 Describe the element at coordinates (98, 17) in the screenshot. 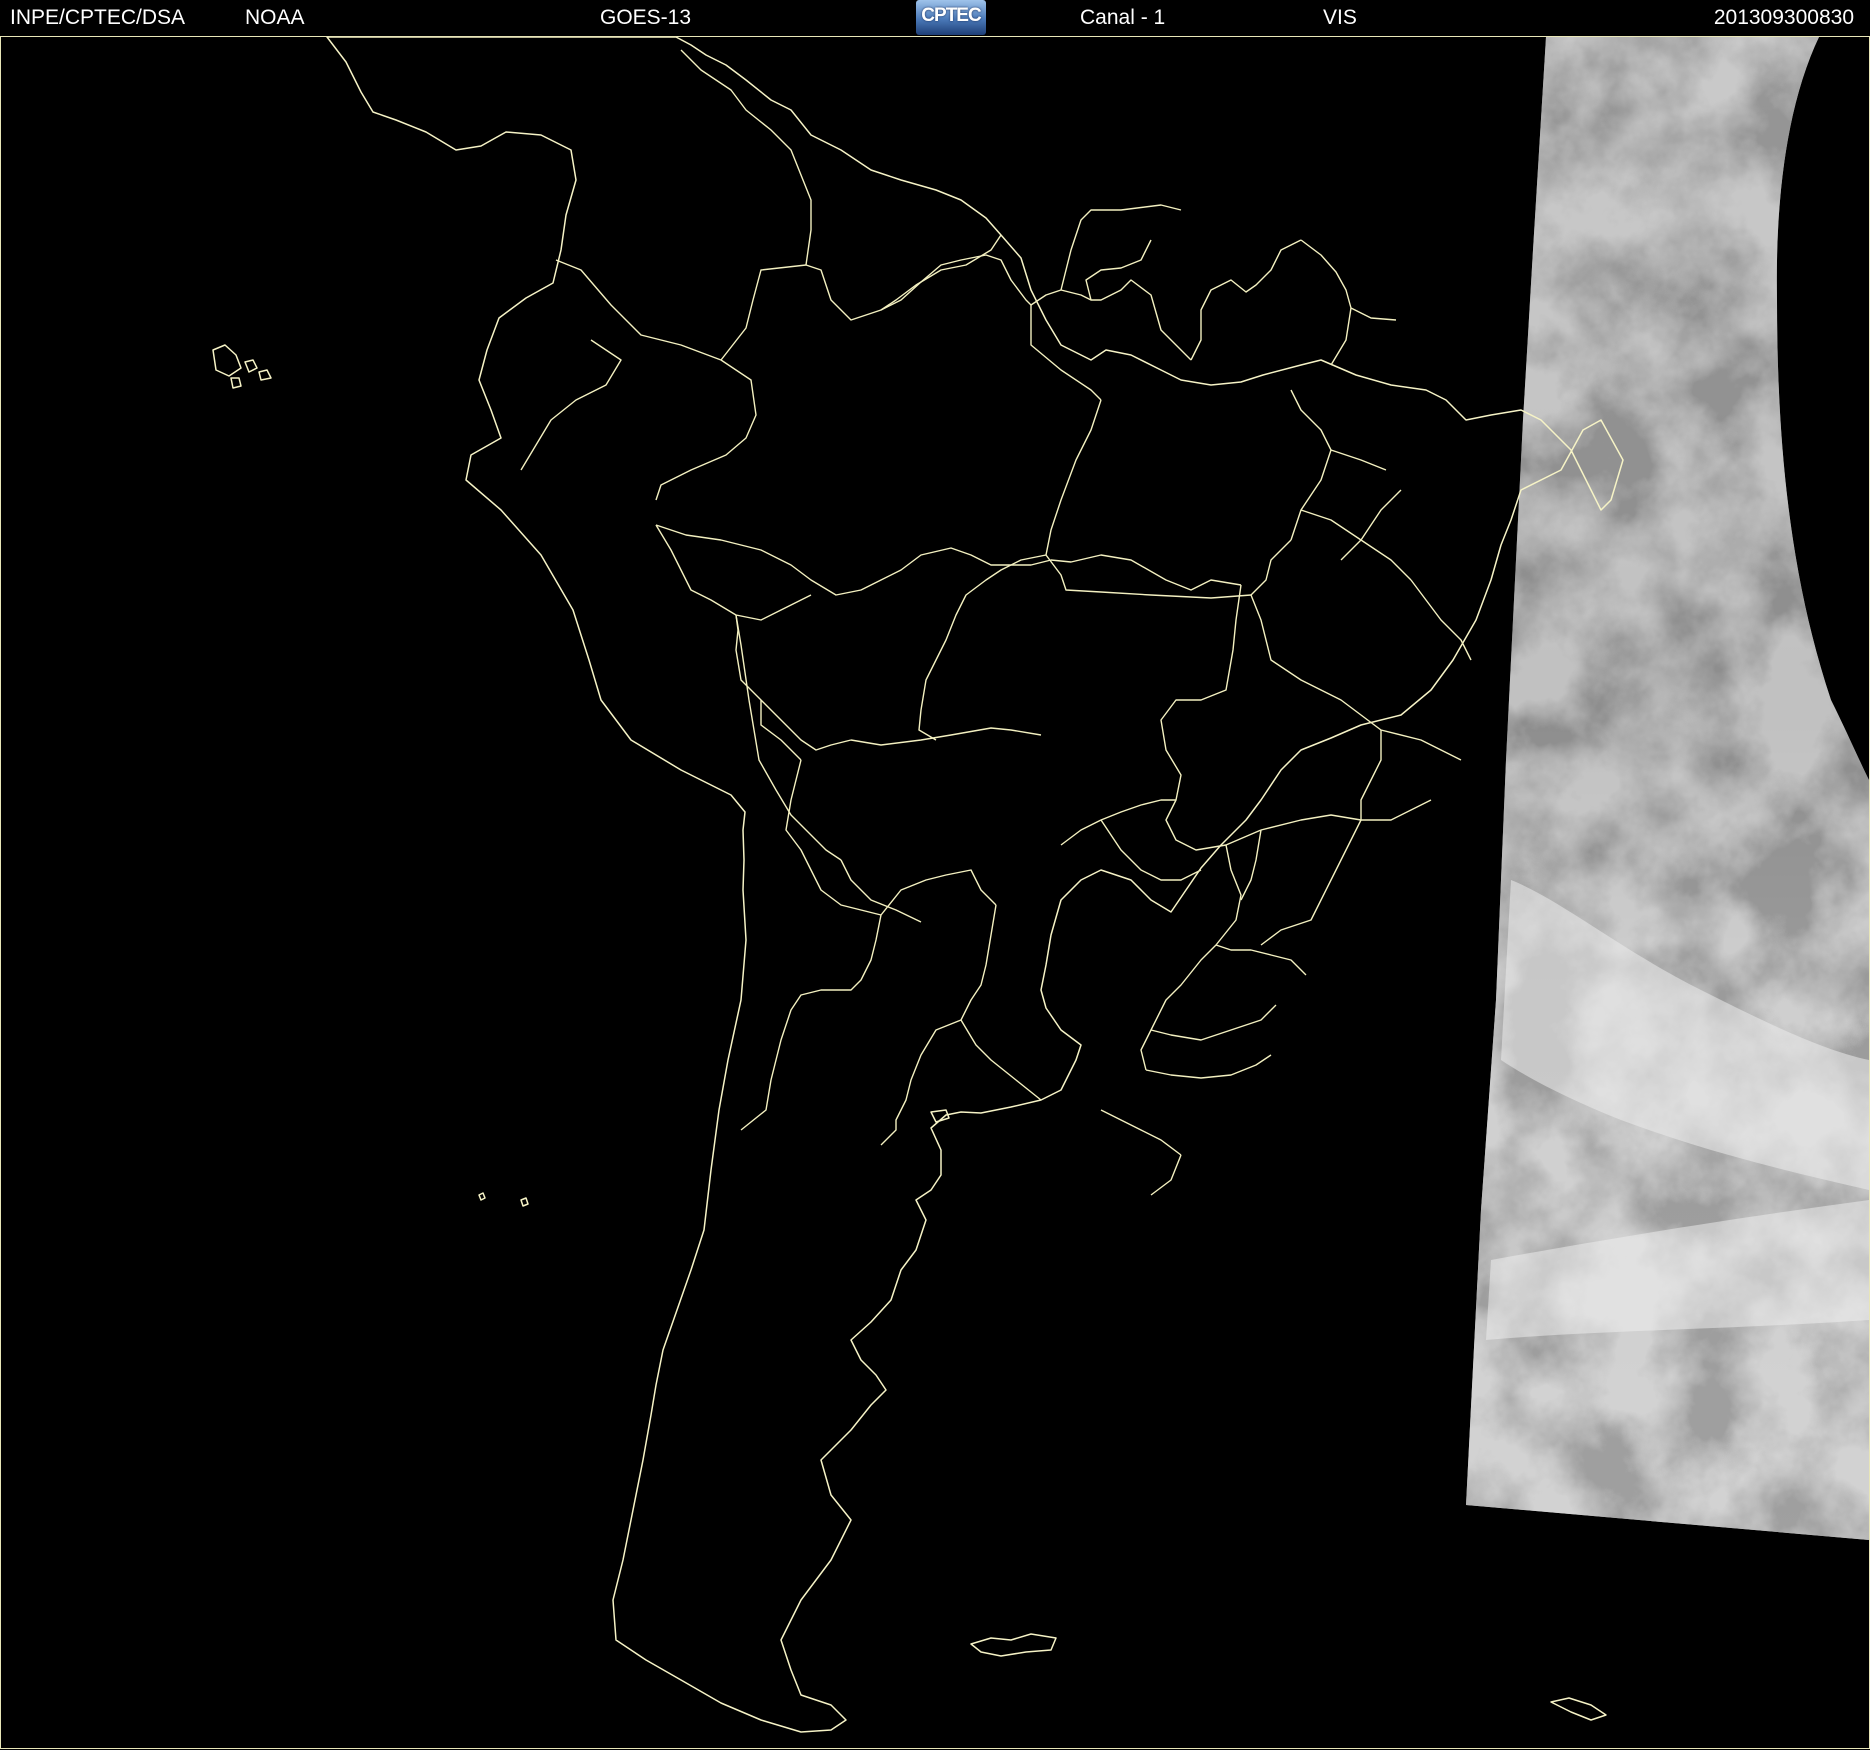

I see `agency-label: INPE/CPTEC/DSA` at that location.